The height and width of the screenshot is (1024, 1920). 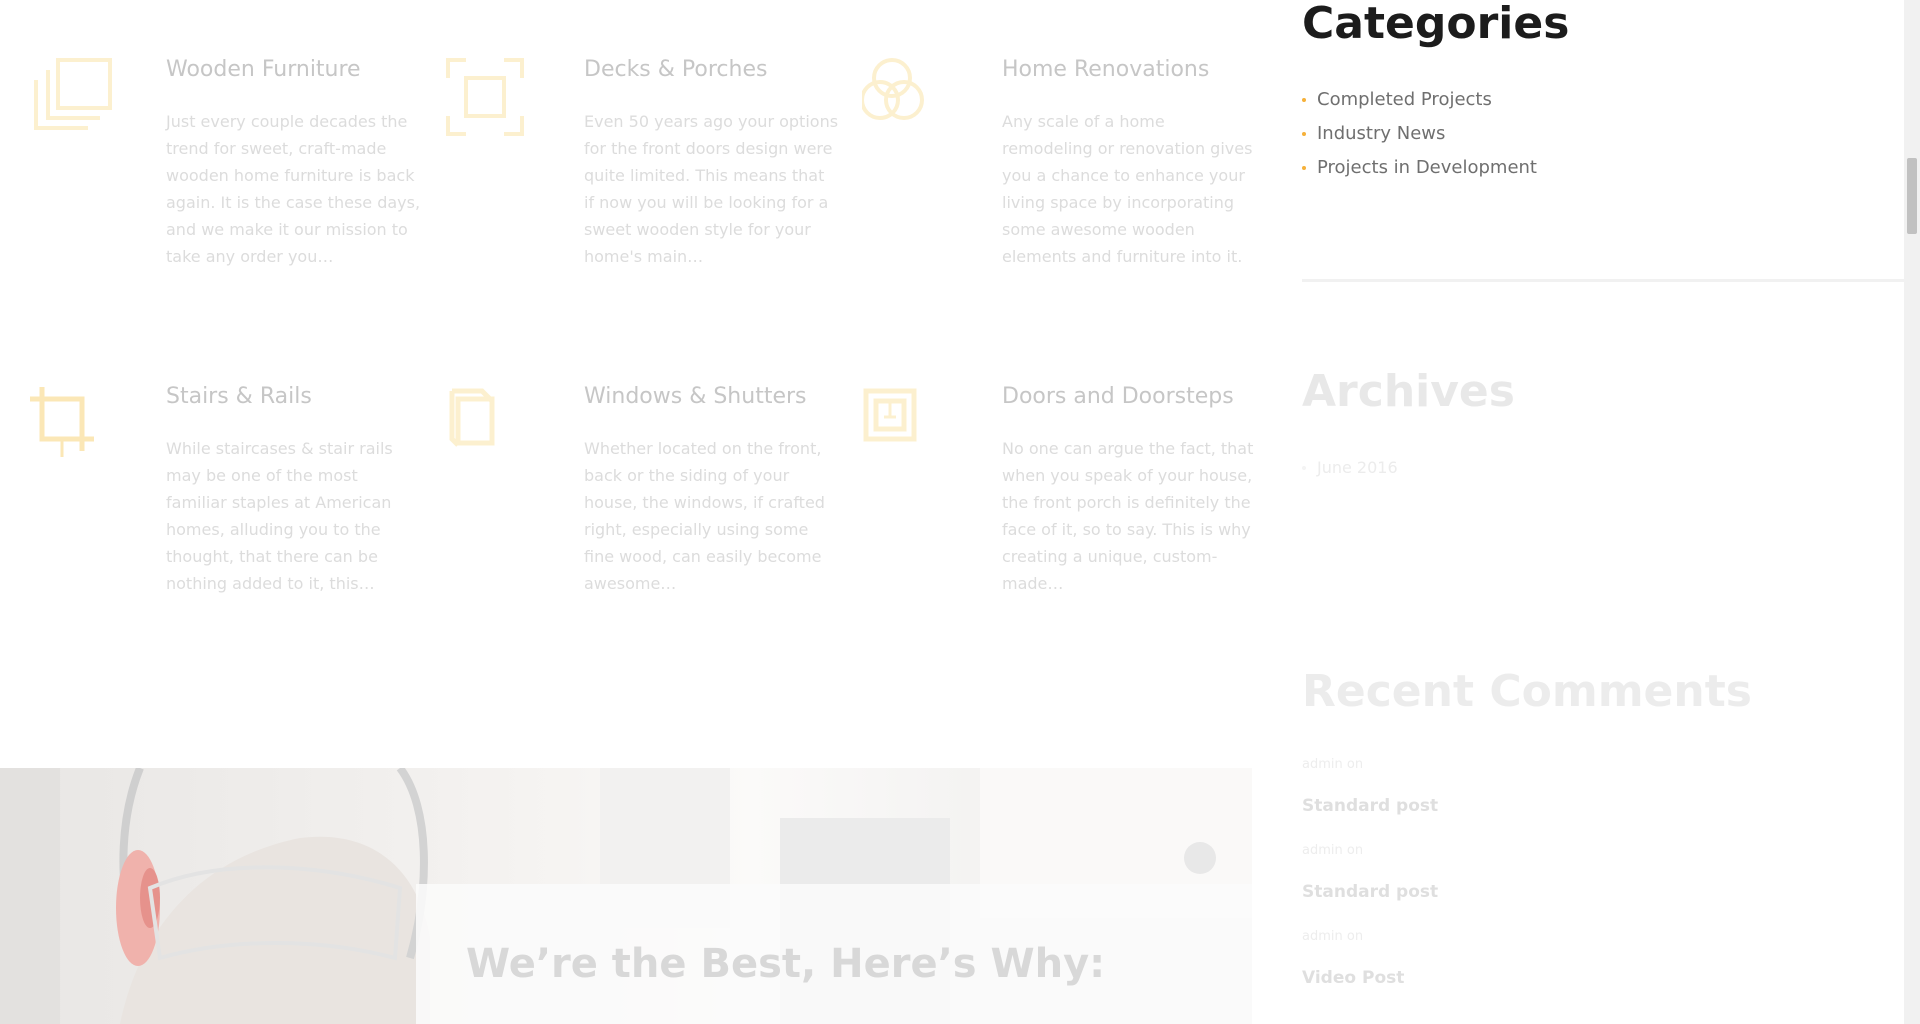 What do you see at coordinates (263, 70) in the screenshot?
I see `service-title: Wooden Furniture` at bounding box center [263, 70].